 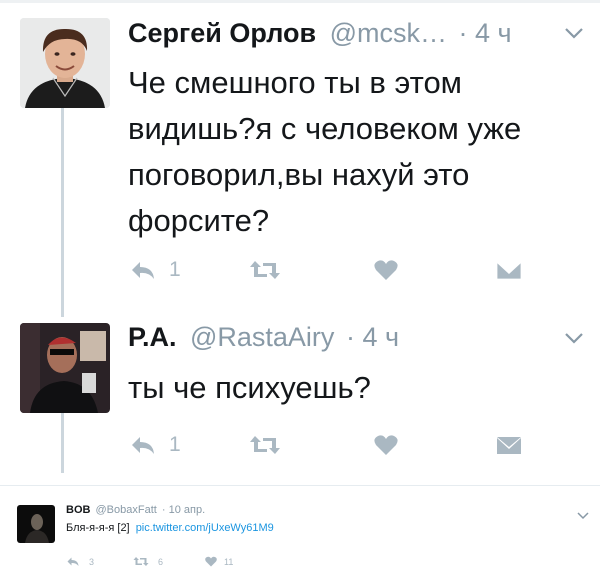 What do you see at coordinates (199, 220) in the screenshot?
I see `tweet-line: форсите?` at bounding box center [199, 220].